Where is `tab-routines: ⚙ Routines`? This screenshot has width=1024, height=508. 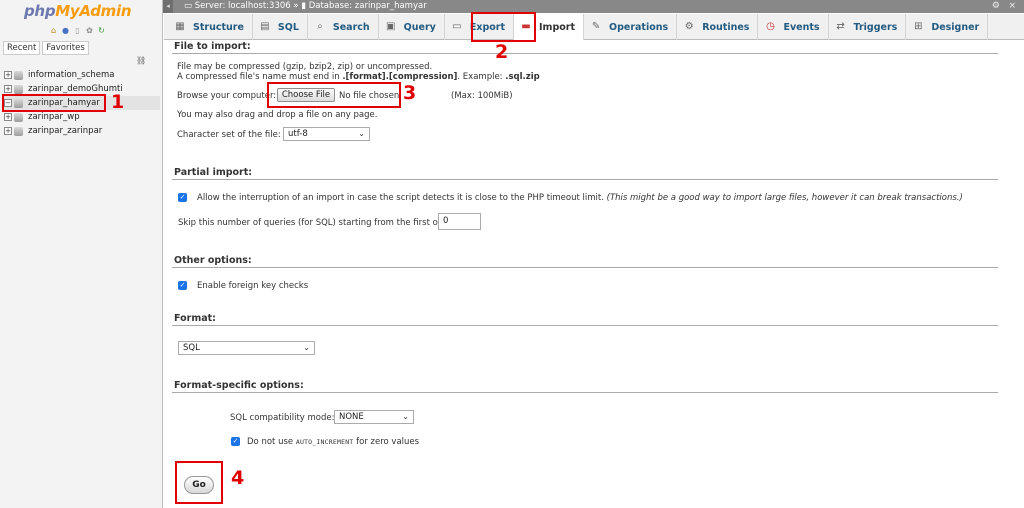
tab-routines: ⚙ Routines is located at coordinates (718, 27).